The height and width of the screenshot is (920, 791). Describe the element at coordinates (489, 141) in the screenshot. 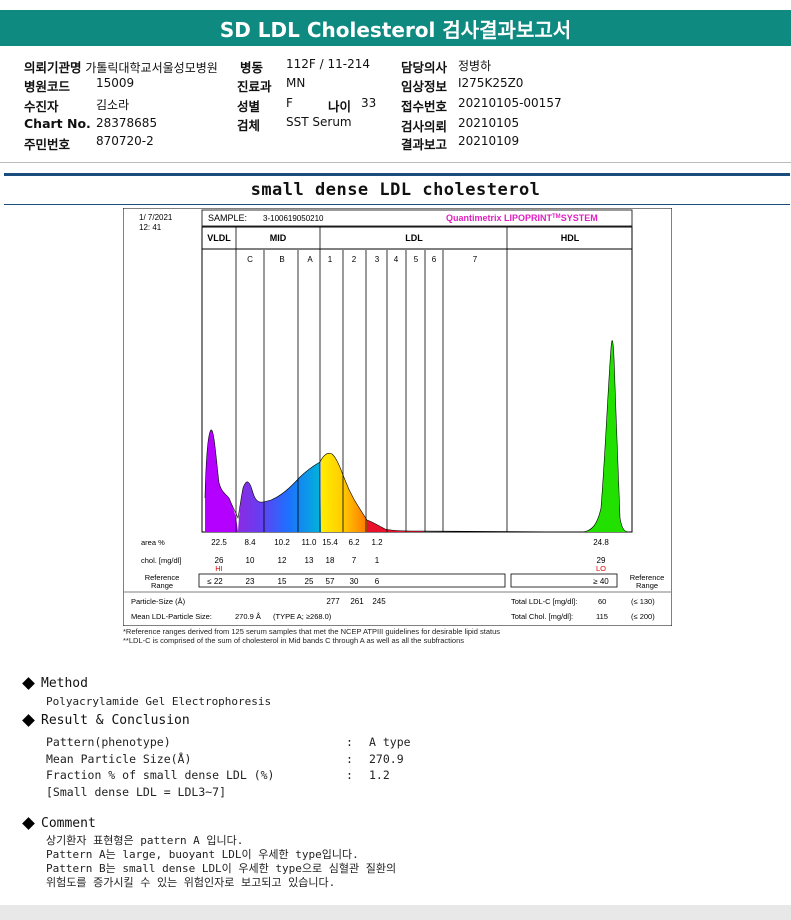

I see `info-report-date-value: 20210109` at that location.